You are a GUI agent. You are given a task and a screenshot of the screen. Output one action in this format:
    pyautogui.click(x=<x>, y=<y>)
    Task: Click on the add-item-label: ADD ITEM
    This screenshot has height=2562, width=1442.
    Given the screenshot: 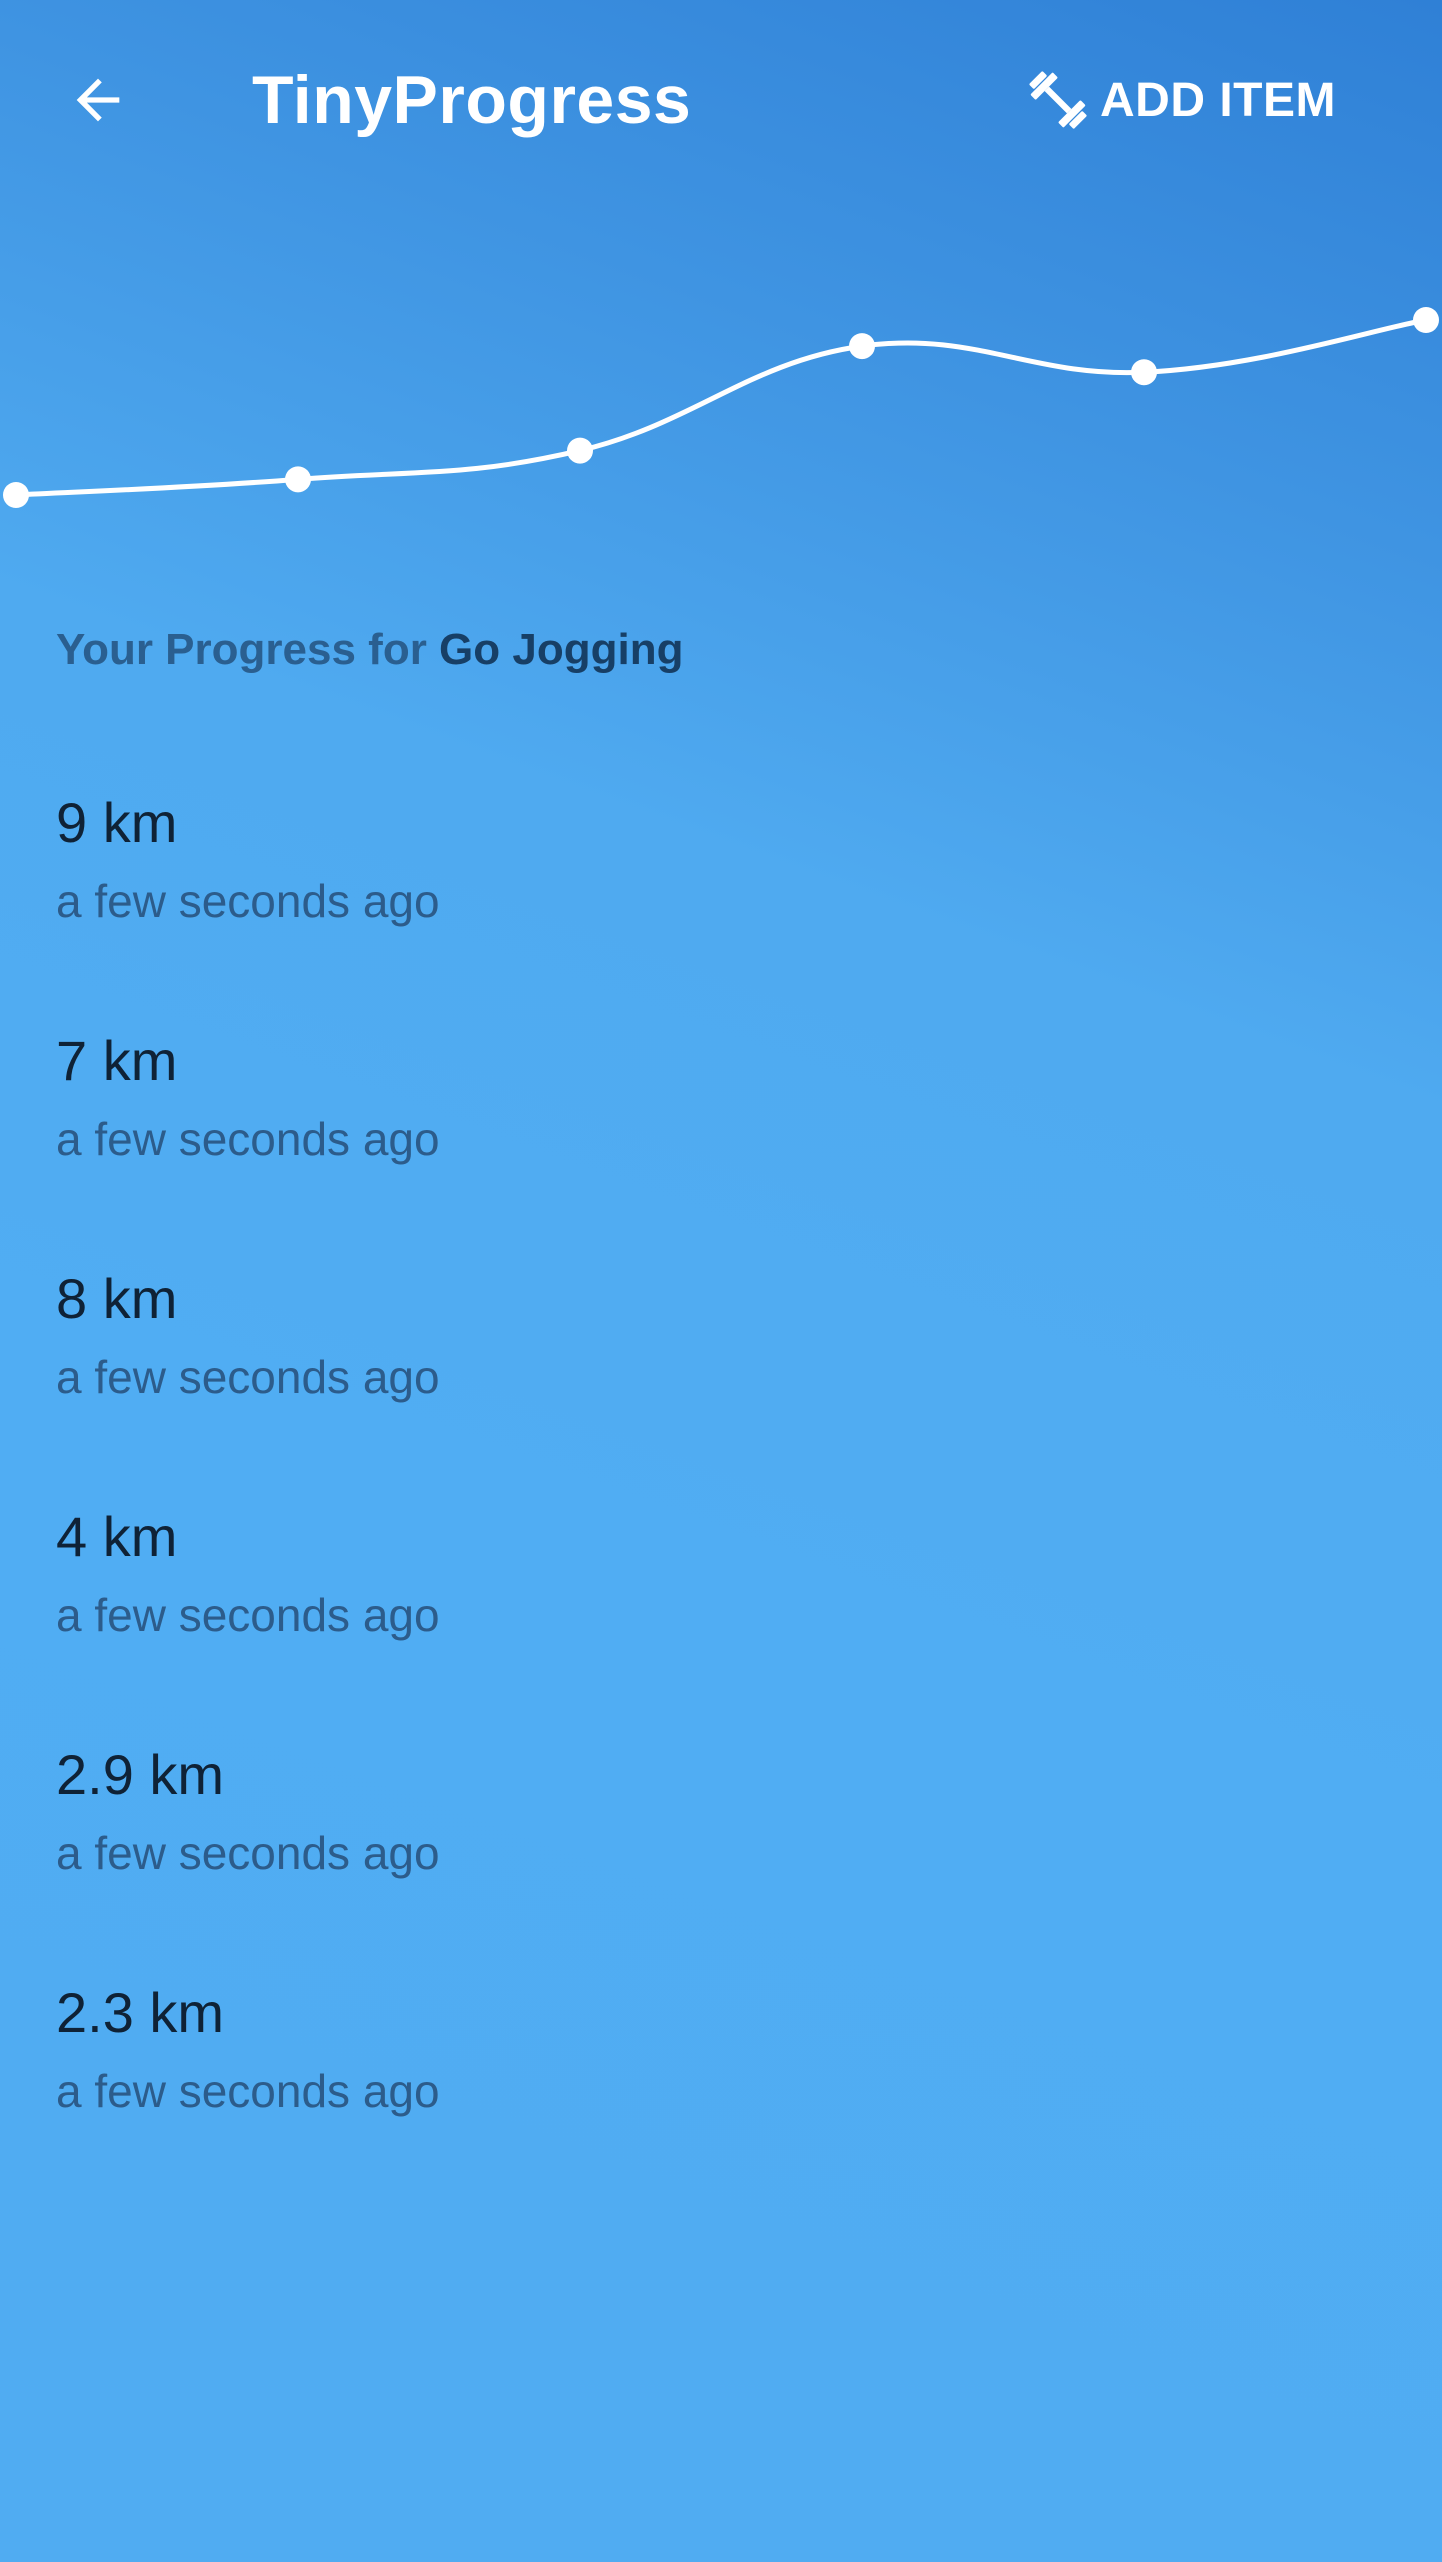 What is the action you would take?
    pyautogui.click(x=1218, y=100)
    